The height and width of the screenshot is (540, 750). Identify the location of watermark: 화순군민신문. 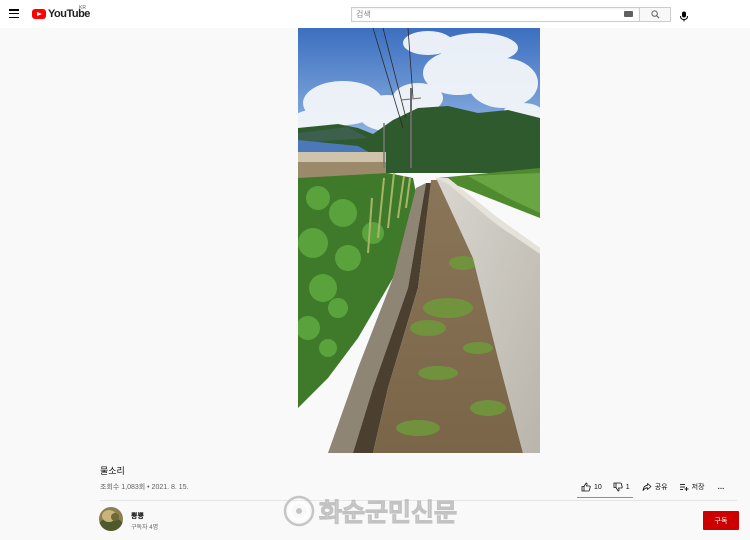
(378, 511).